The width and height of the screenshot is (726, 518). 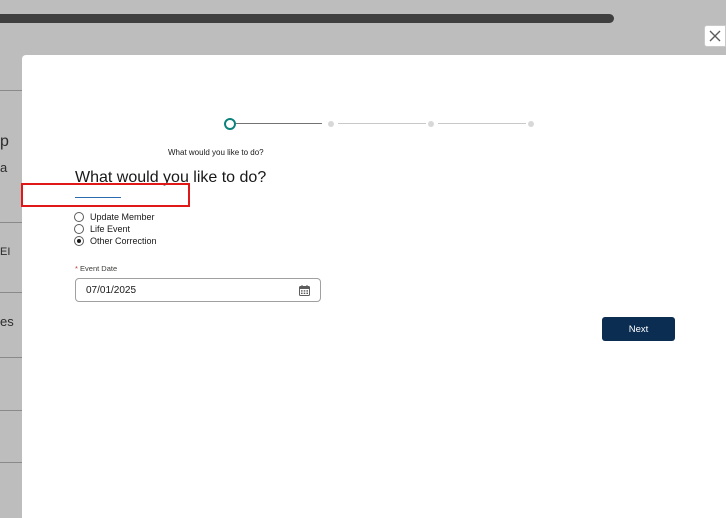 What do you see at coordinates (186, 290) in the screenshot?
I see `event-date-input` at bounding box center [186, 290].